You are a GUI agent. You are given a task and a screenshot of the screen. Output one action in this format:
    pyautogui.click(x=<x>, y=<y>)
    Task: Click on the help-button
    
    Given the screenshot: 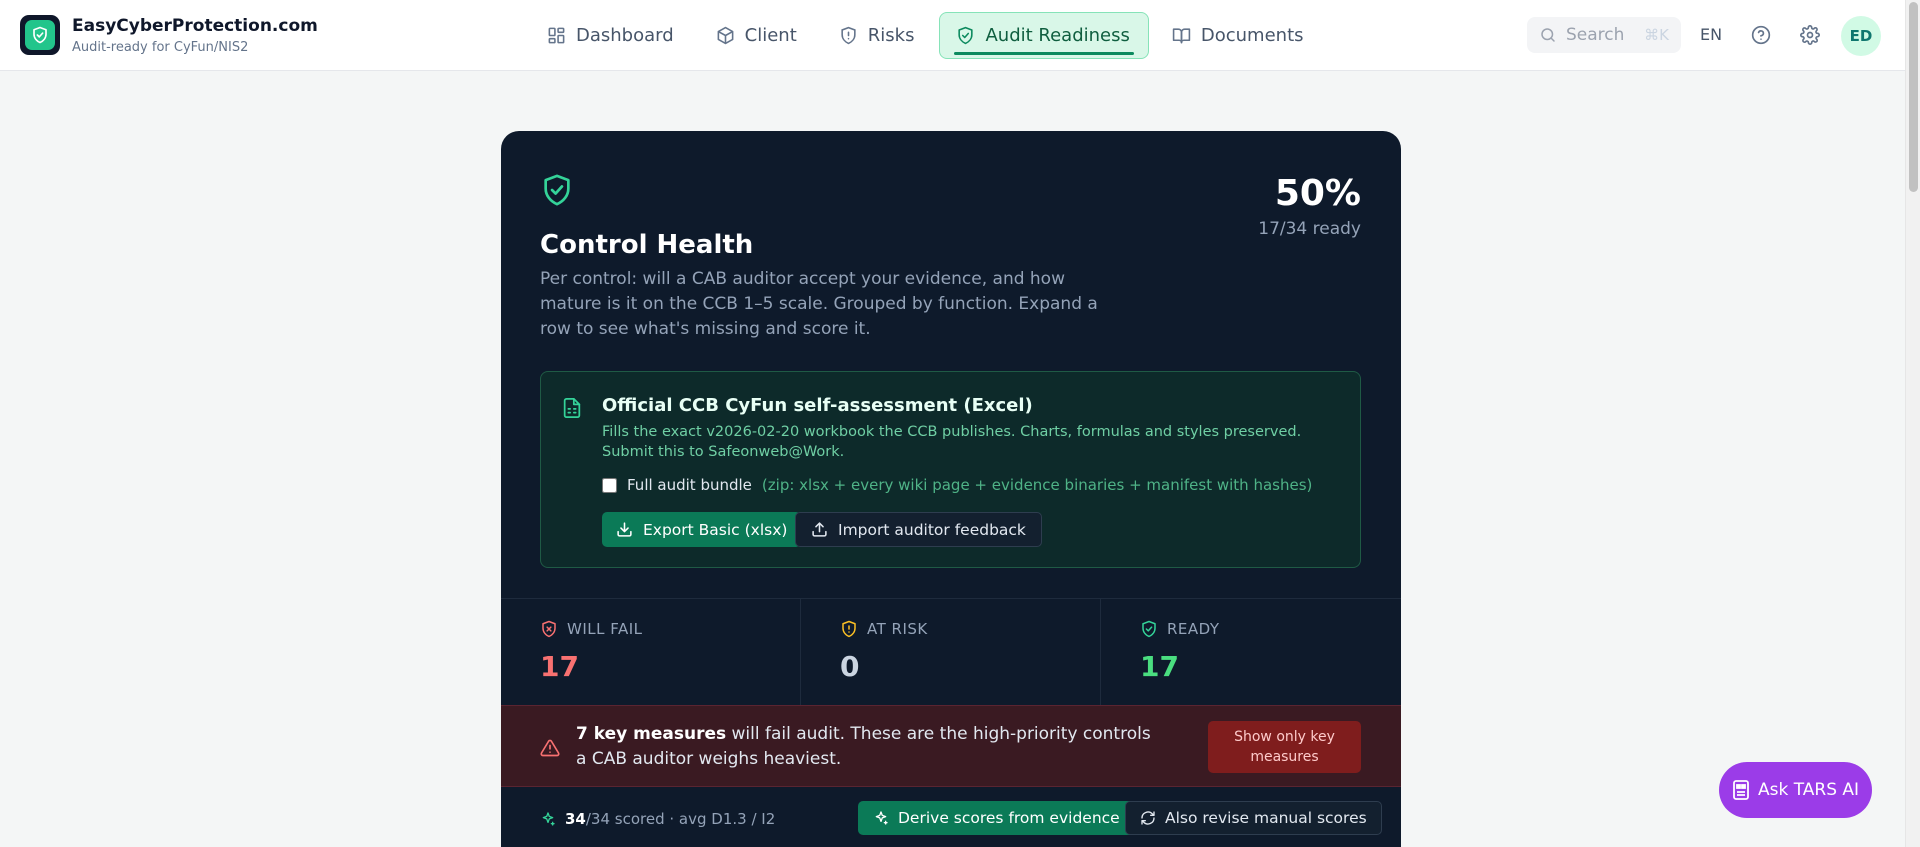 What is the action you would take?
    pyautogui.click(x=1761, y=35)
    